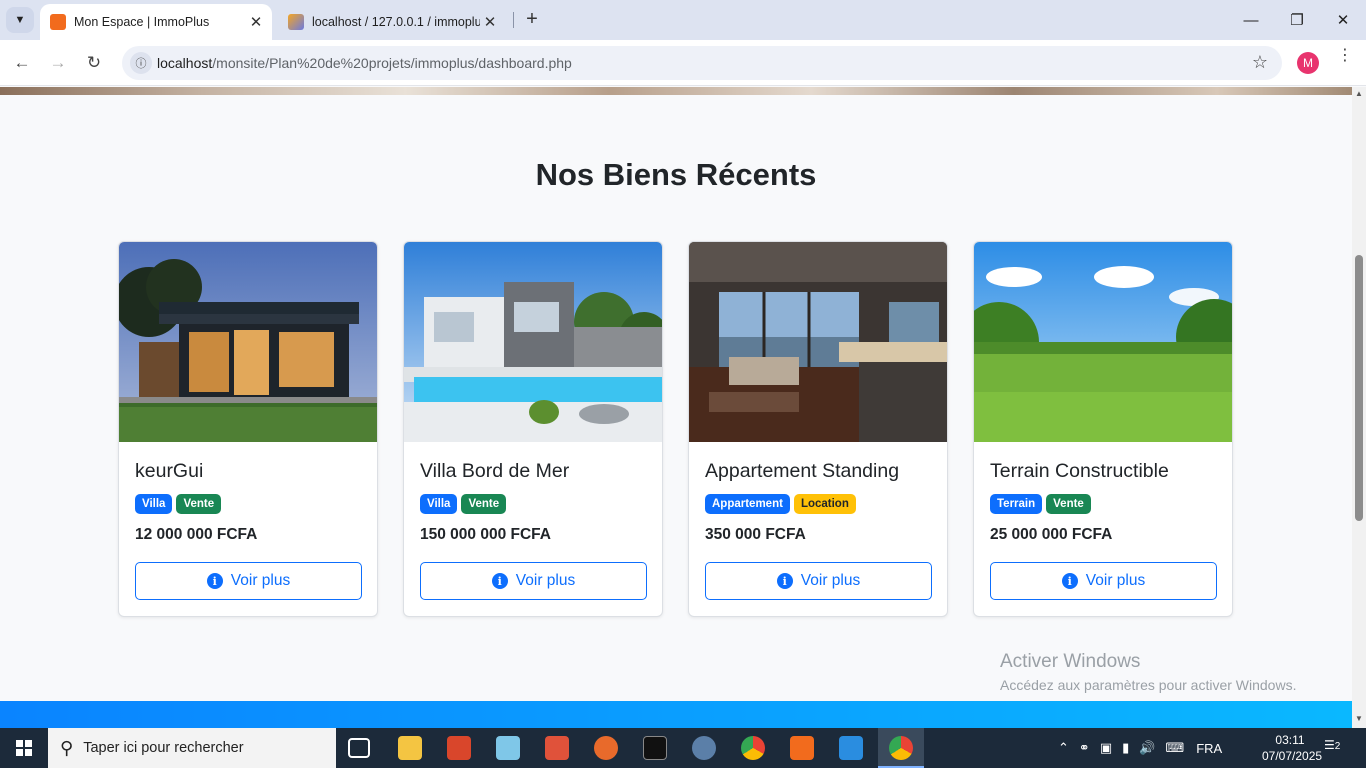 This screenshot has height=768, width=1366. Describe the element at coordinates (676, 714) in the screenshot. I see `footer-bar` at that location.